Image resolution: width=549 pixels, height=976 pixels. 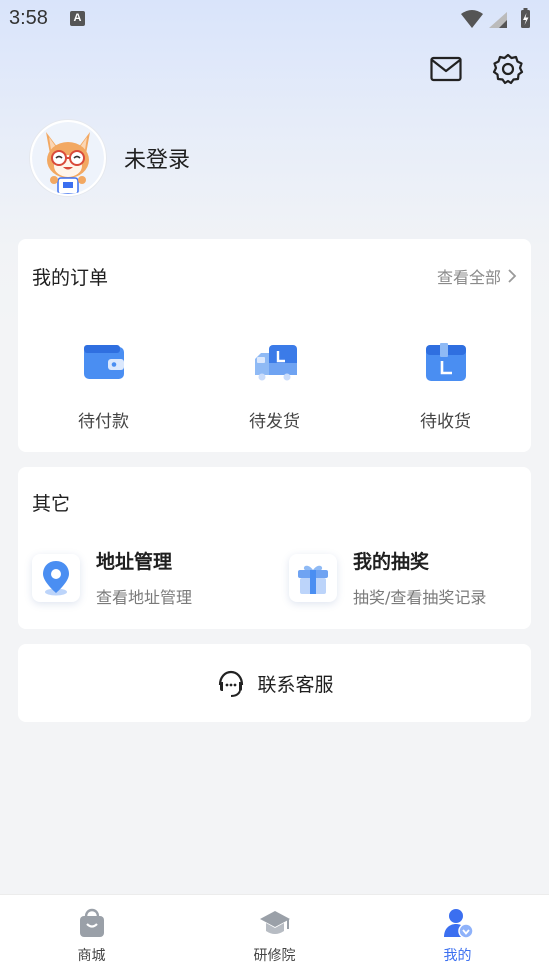 What do you see at coordinates (512, 276) in the screenshot?
I see `chevron-right-icon` at bounding box center [512, 276].